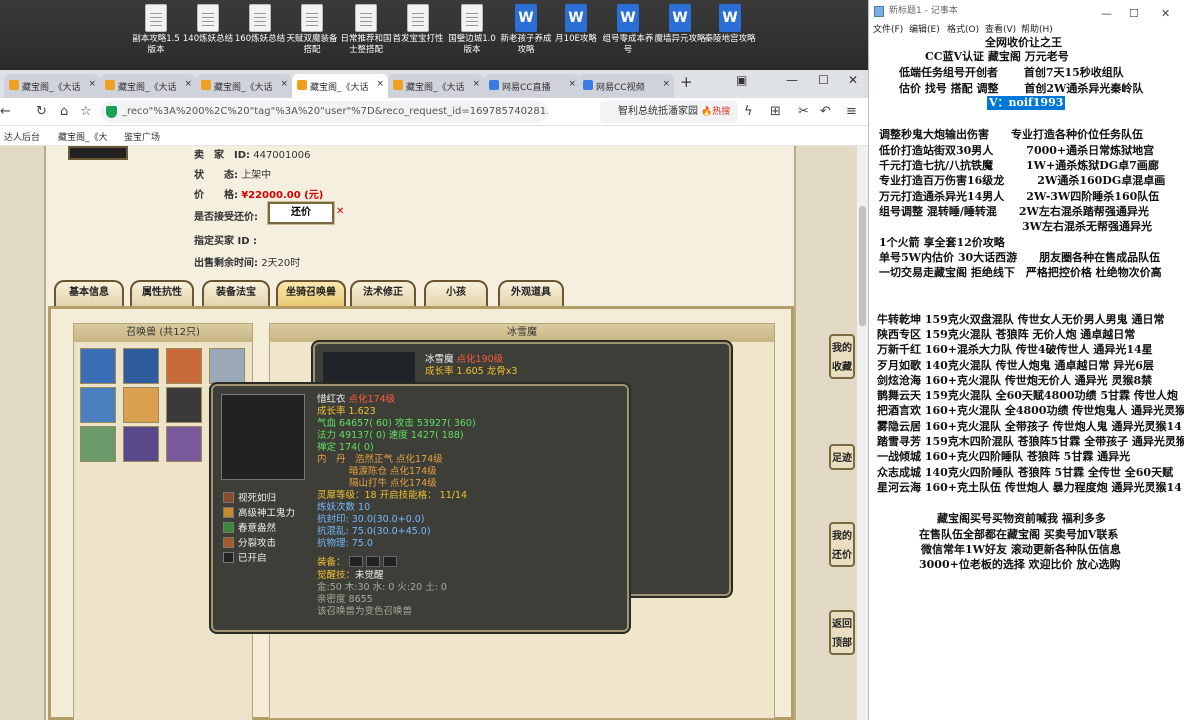  I want to click on home-icon: ⌂, so click(64, 111).